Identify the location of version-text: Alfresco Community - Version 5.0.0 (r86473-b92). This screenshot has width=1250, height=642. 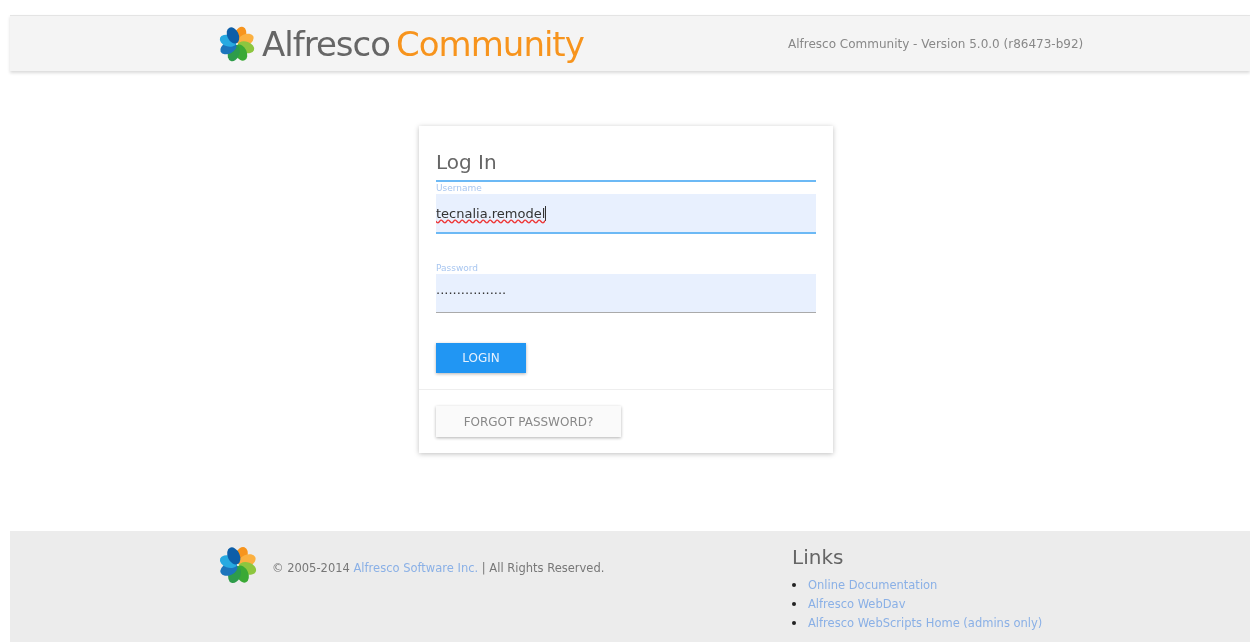
(936, 43).